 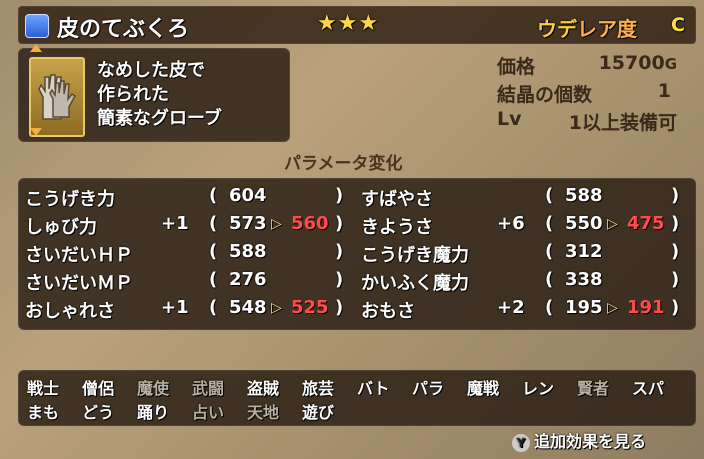 What do you see at coordinates (511, 307) in the screenshot?
I see `stat-modifier: +2` at bounding box center [511, 307].